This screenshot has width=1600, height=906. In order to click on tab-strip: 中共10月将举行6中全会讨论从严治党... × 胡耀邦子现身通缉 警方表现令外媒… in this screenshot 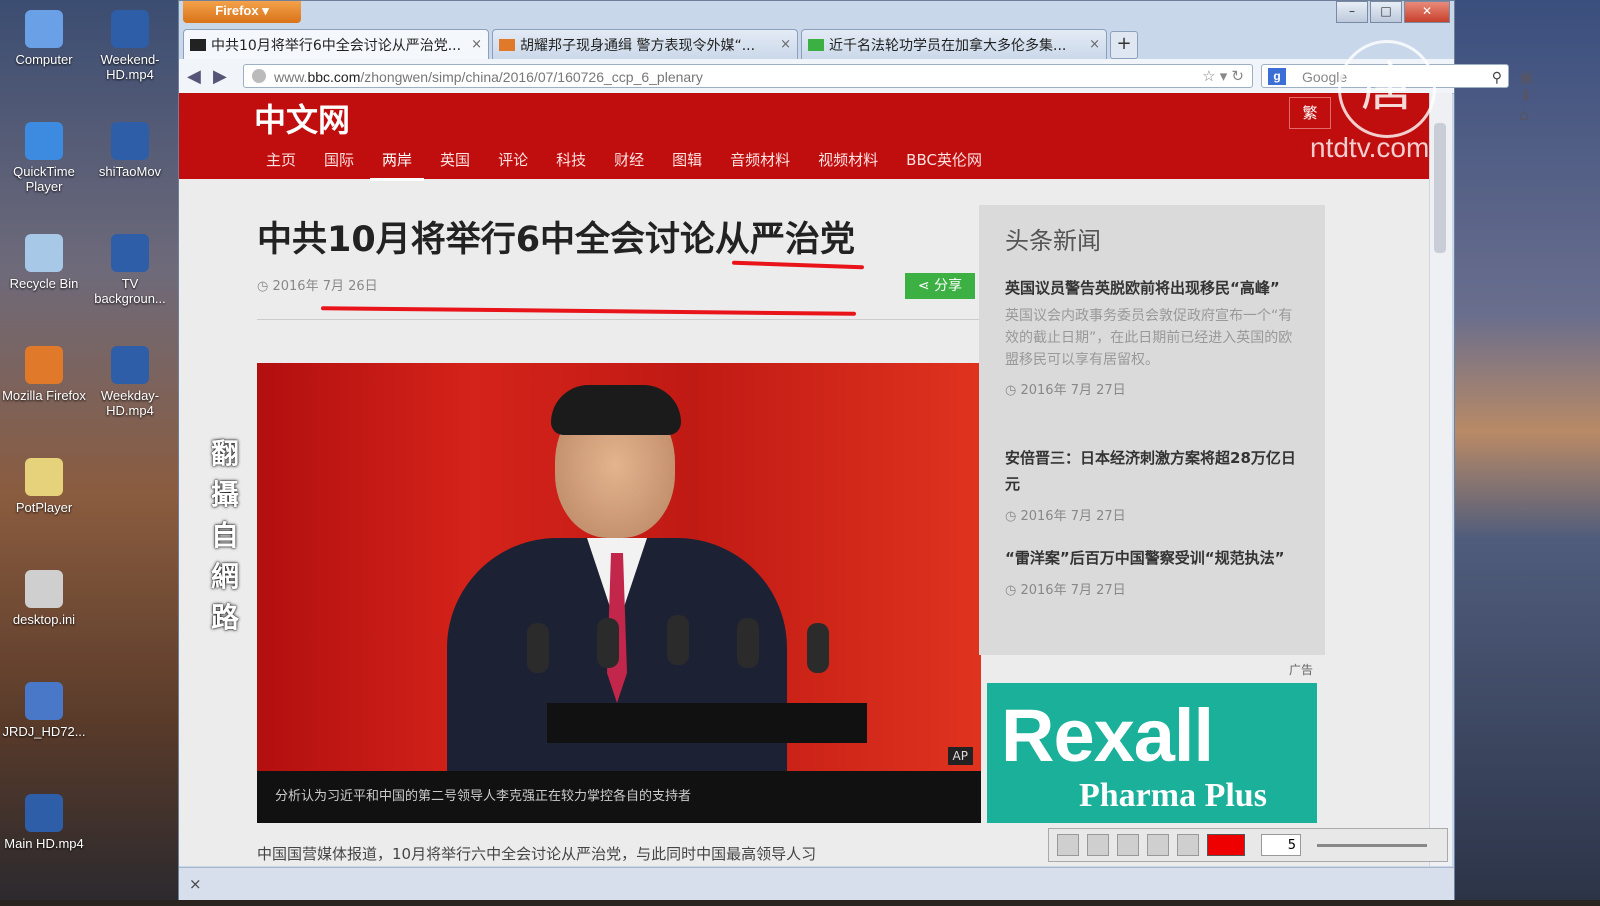, I will do `click(660, 44)`.